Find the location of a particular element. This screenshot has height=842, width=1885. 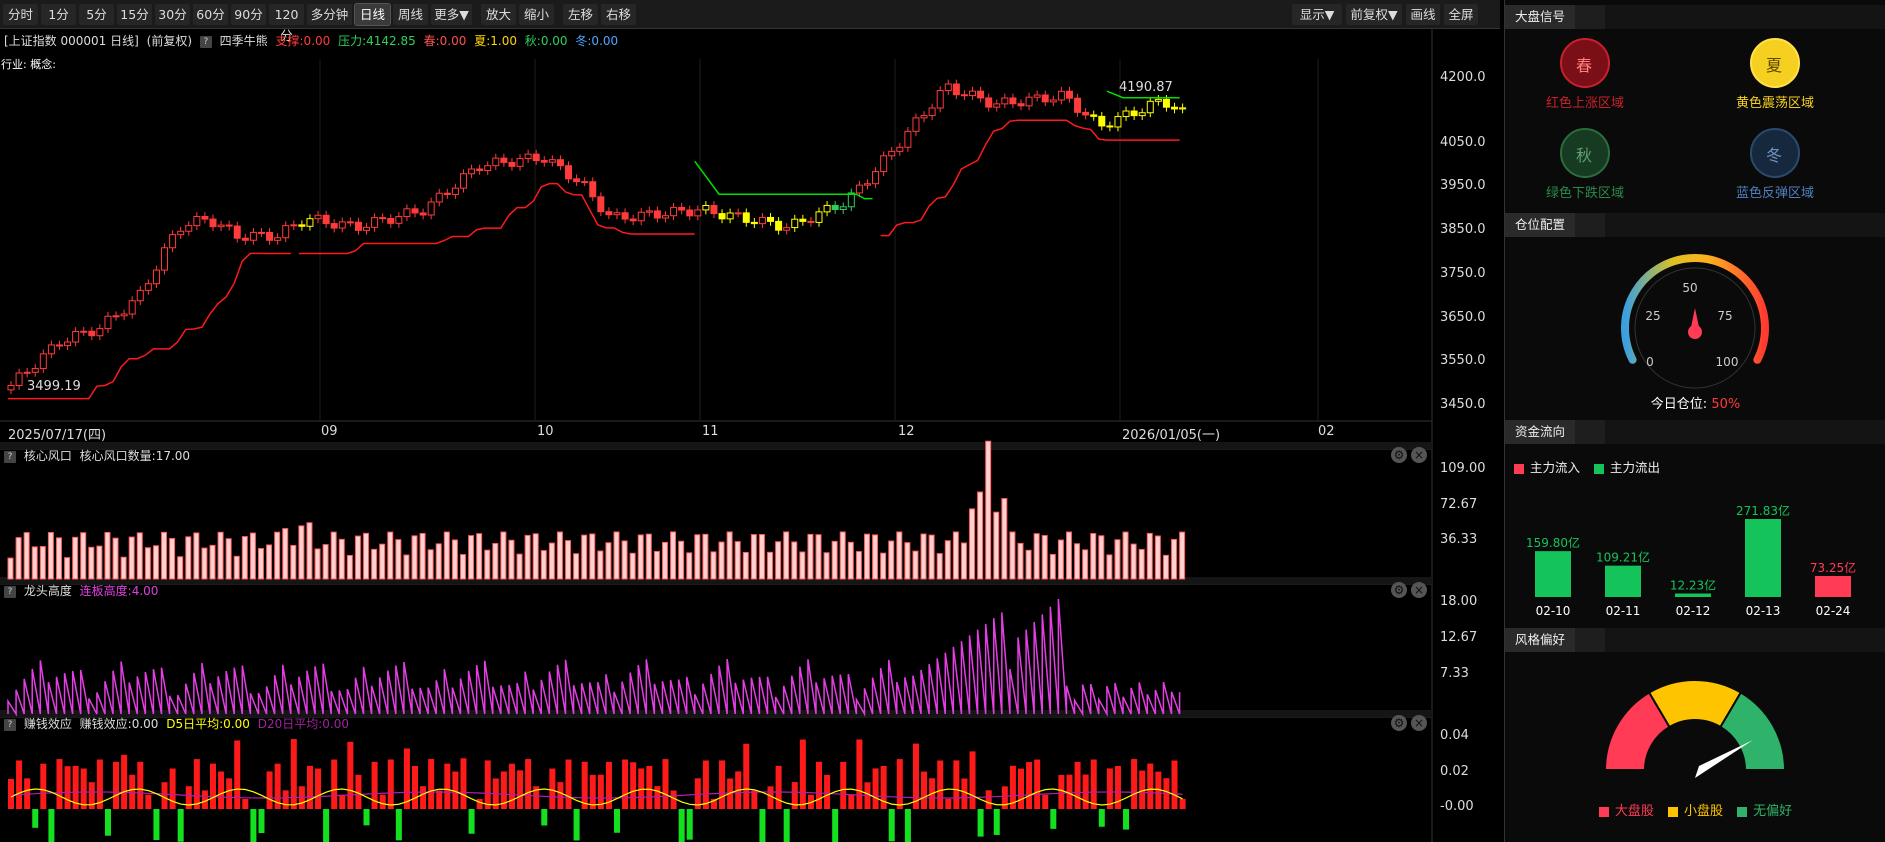

period-button: 左移 is located at coordinates (580, 14).